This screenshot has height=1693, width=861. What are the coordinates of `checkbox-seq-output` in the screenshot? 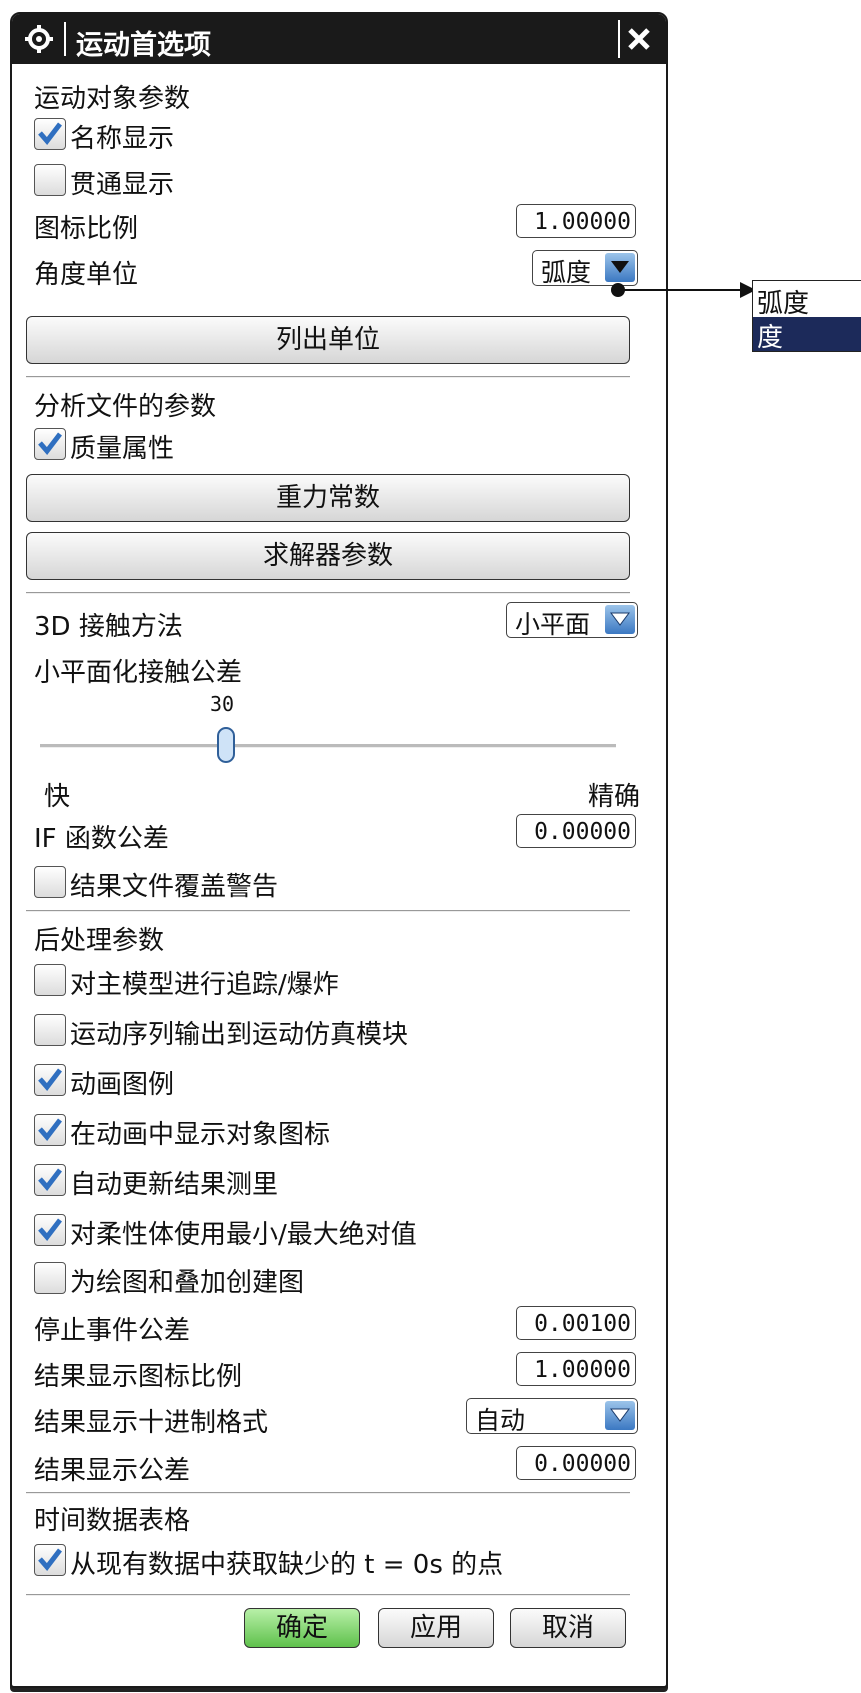 It's located at (50, 1030).